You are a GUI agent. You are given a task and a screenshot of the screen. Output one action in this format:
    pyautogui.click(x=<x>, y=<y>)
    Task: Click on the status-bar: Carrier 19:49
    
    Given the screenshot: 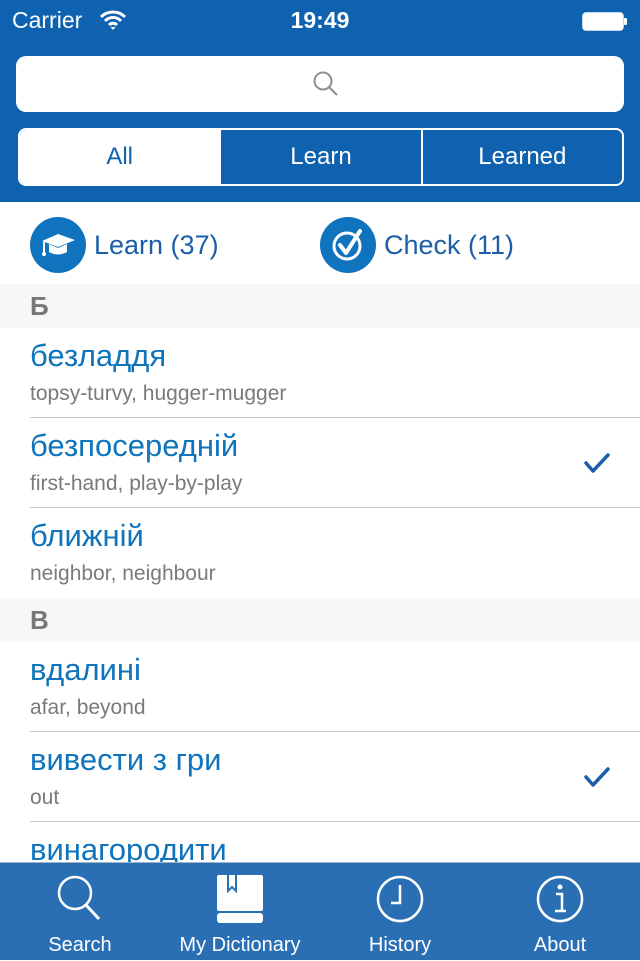 What is the action you would take?
    pyautogui.click(x=320, y=20)
    